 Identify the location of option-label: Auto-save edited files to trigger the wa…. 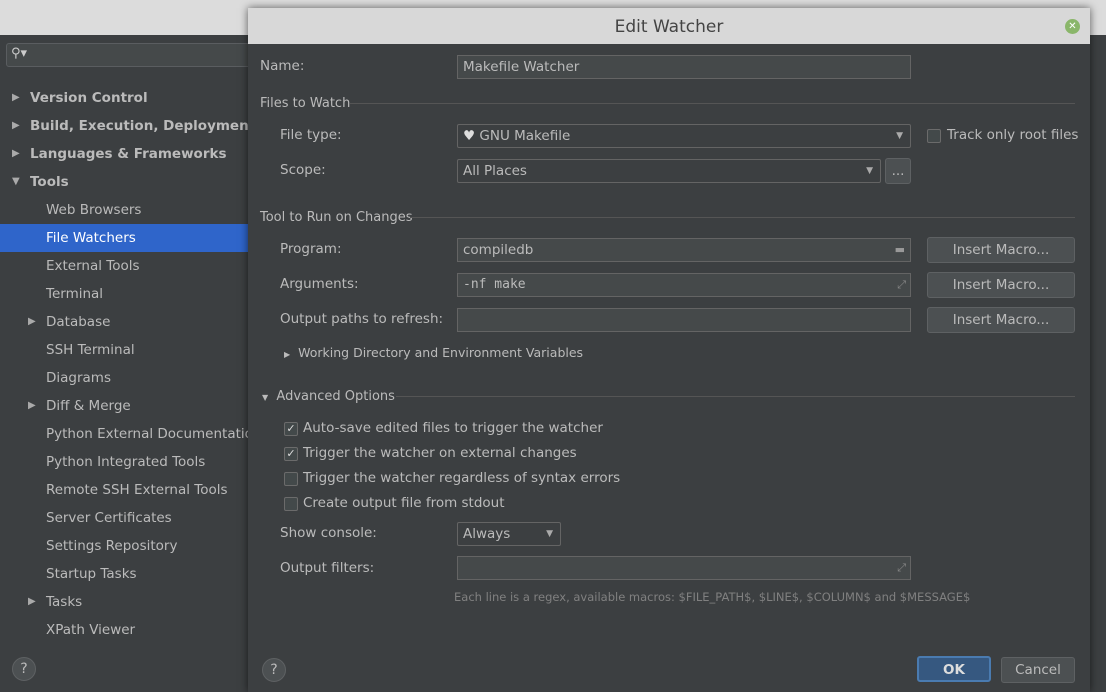
(453, 428).